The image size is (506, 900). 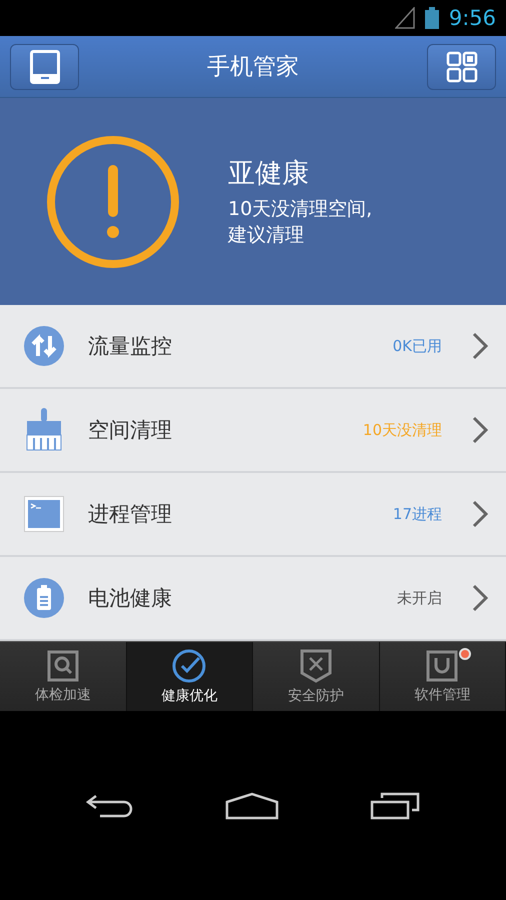 I want to click on search-icon, so click(x=62, y=666).